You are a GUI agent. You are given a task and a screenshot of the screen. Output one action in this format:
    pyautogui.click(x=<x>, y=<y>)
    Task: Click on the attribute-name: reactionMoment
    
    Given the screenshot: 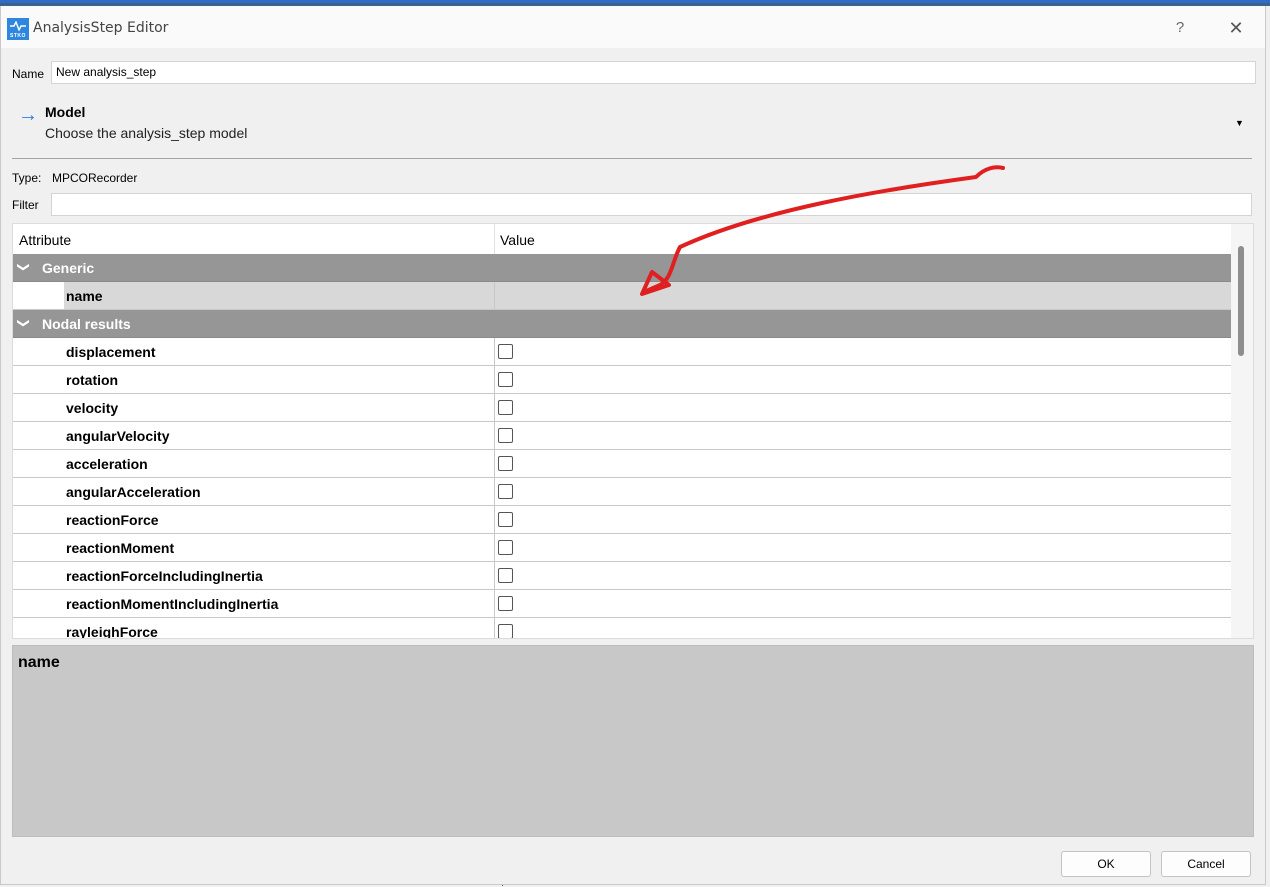 What is the action you would take?
    pyautogui.click(x=120, y=548)
    